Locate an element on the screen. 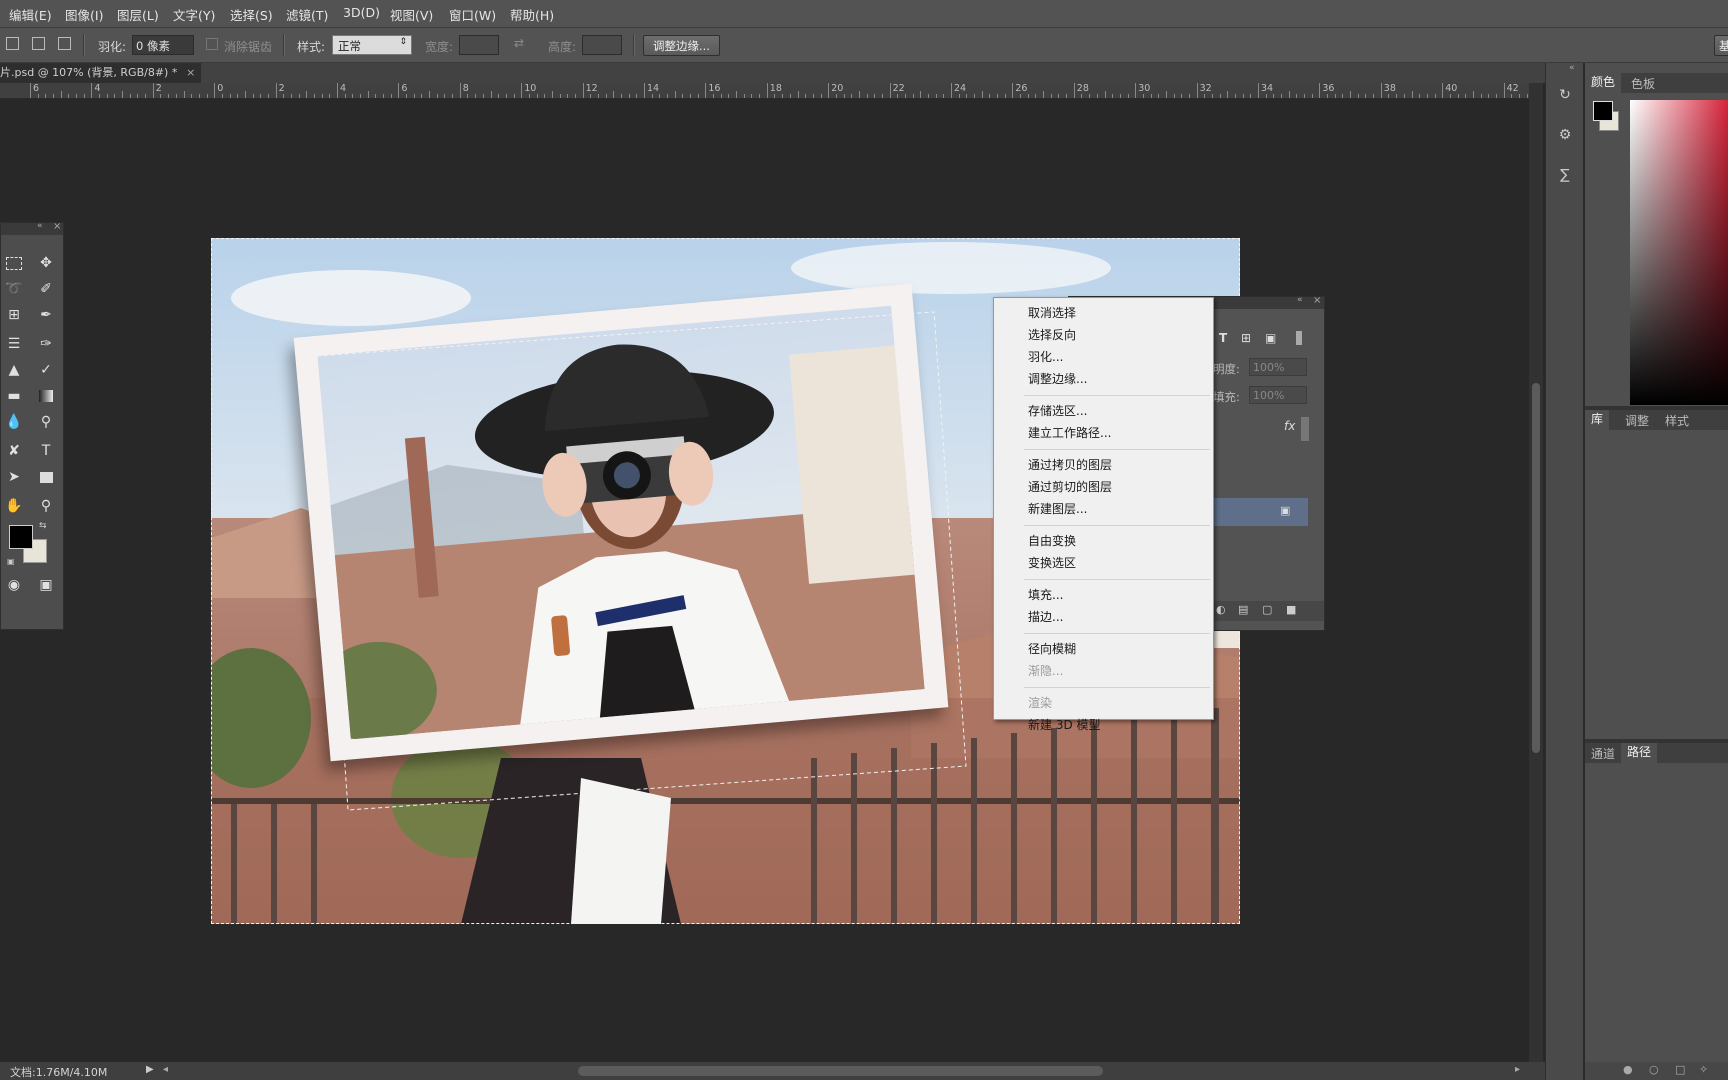  menu-image: 图像(I) is located at coordinates (84, 14).